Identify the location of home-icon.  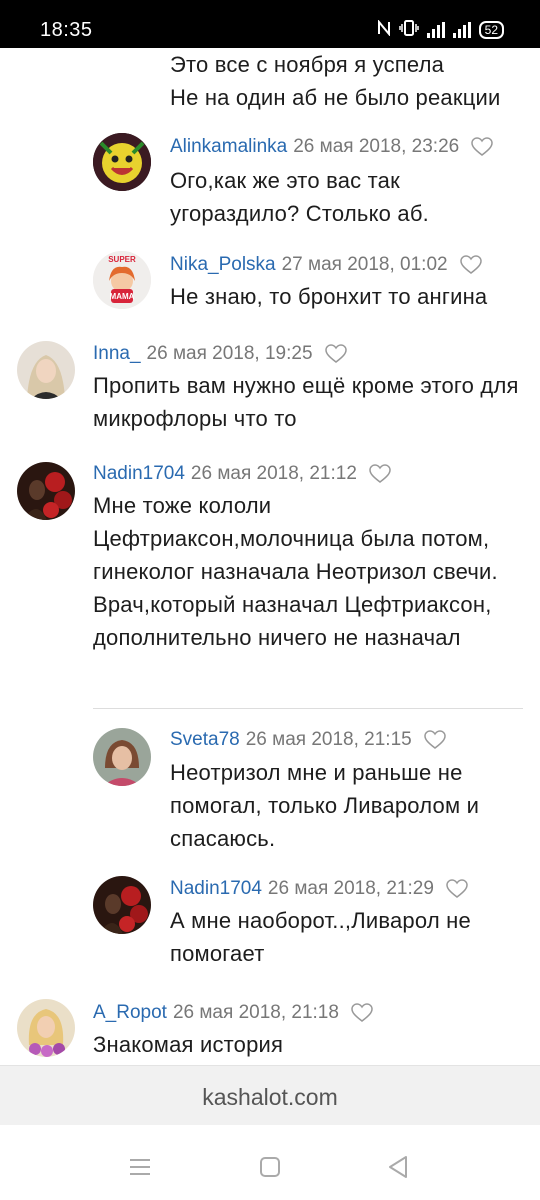
(270, 1167).